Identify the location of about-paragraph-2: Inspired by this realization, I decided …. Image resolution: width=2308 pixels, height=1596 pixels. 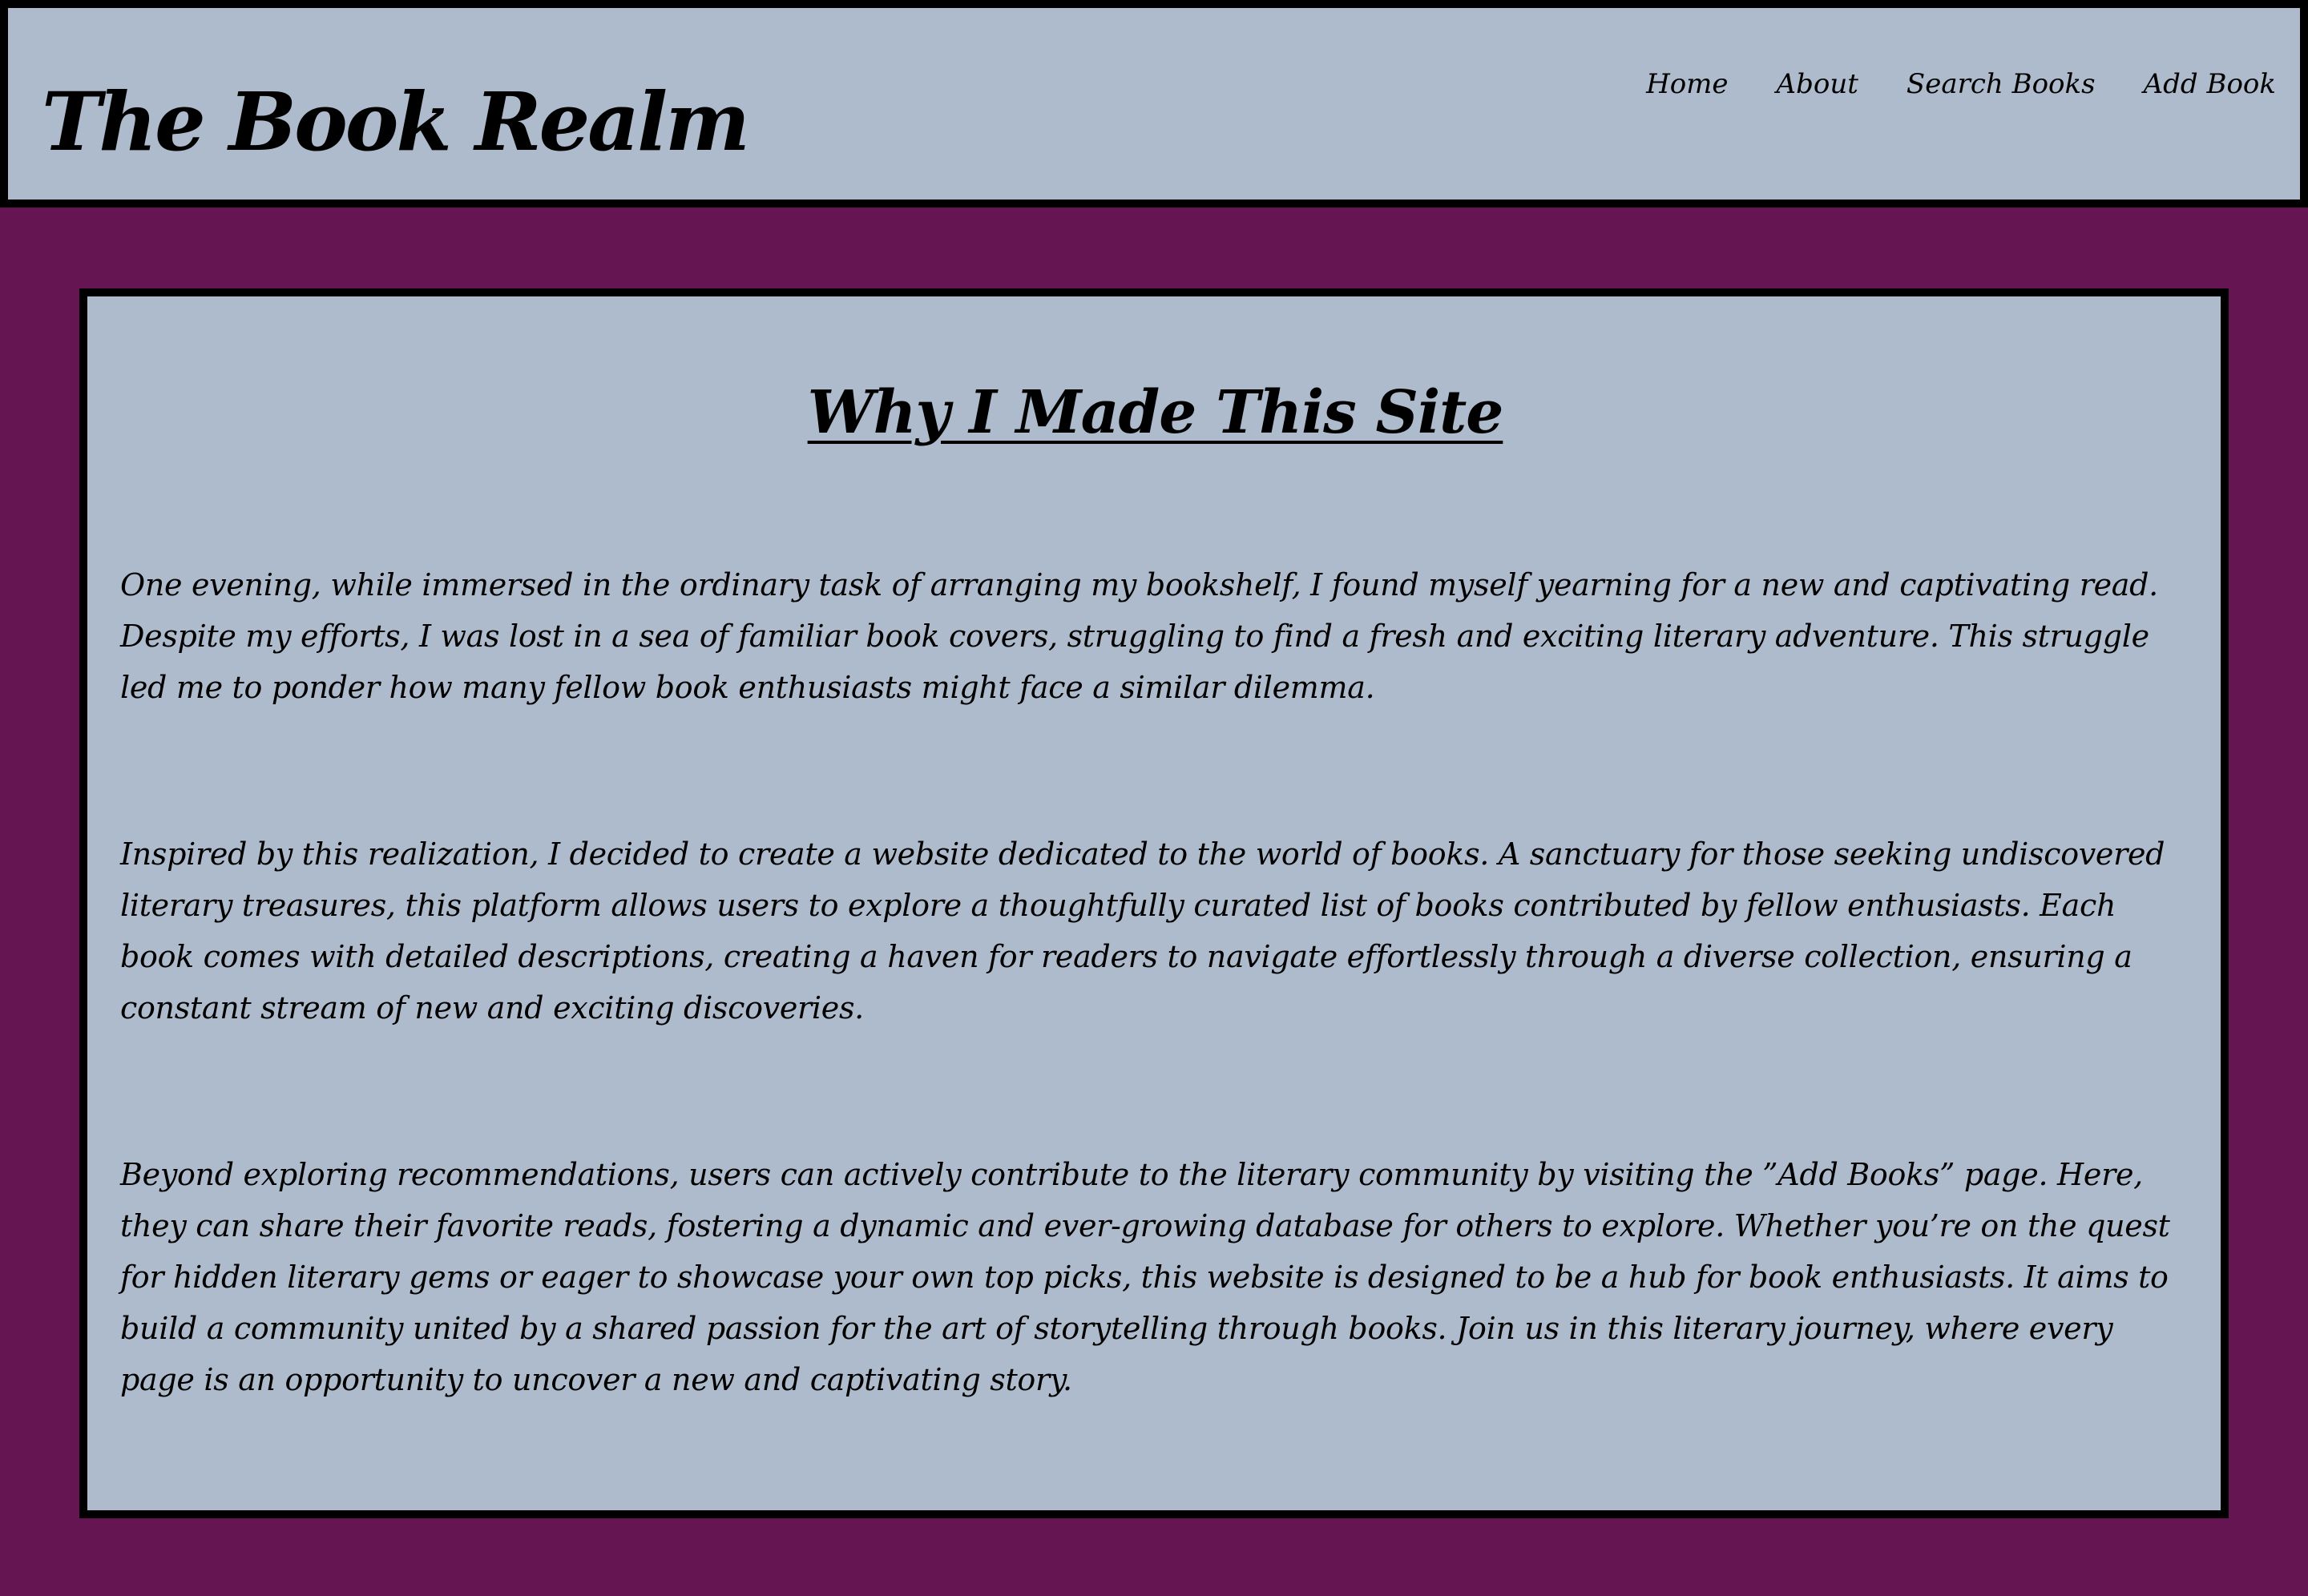
(1142, 931).